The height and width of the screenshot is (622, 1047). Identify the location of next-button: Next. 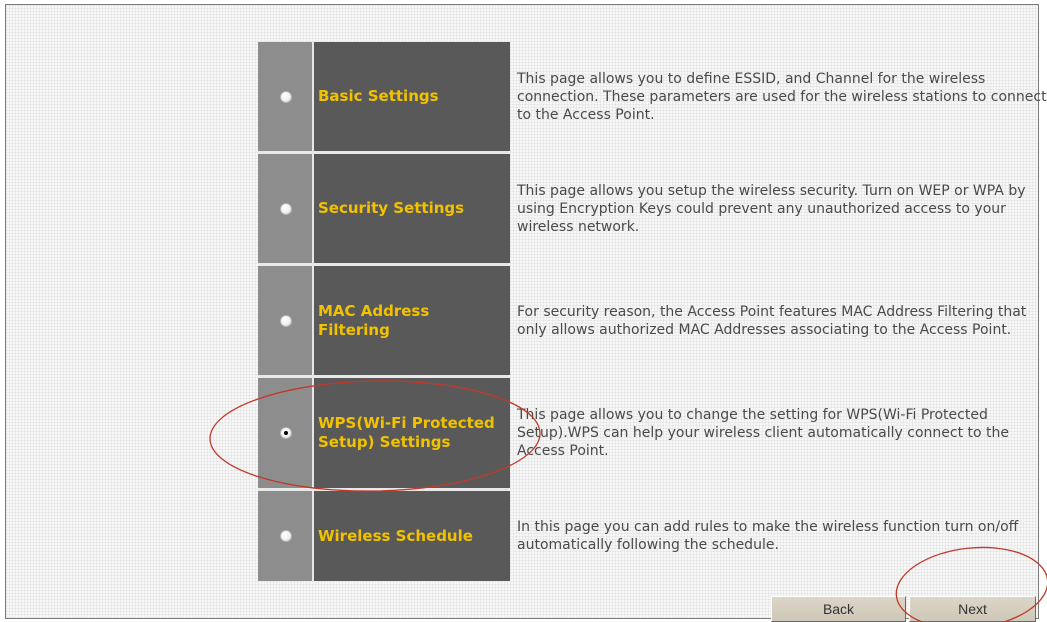
(972, 609).